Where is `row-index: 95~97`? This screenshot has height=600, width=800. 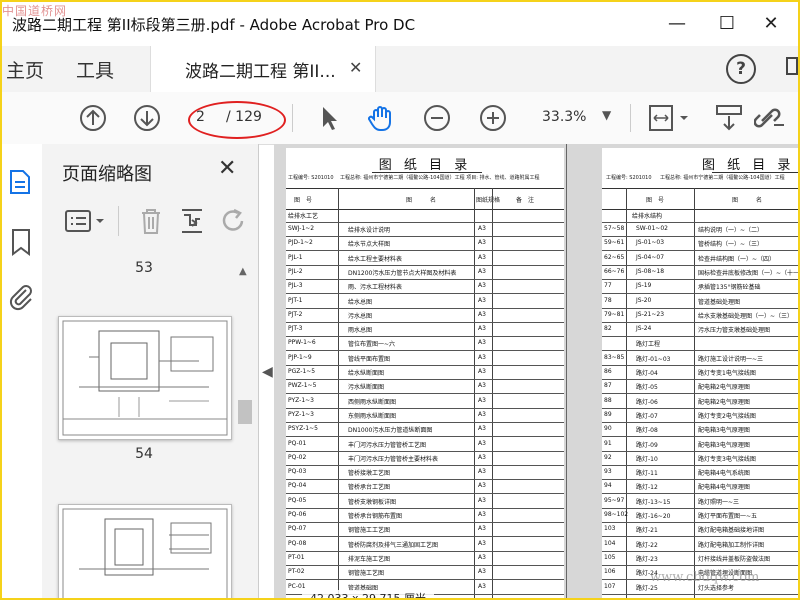 row-index: 95~97 is located at coordinates (614, 500).